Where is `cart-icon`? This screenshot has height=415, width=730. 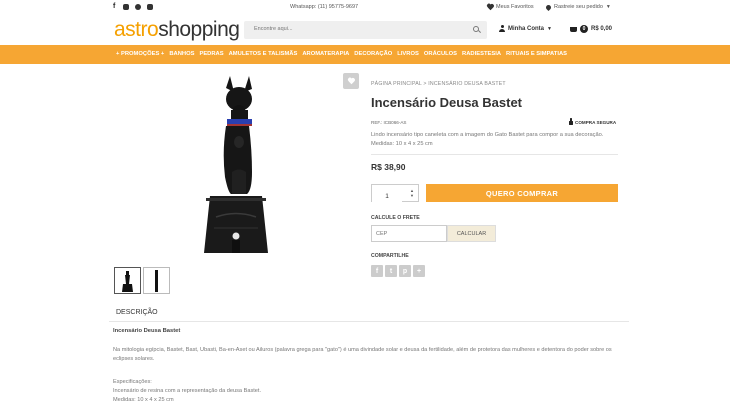 cart-icon is located at coordinates (573, 29).